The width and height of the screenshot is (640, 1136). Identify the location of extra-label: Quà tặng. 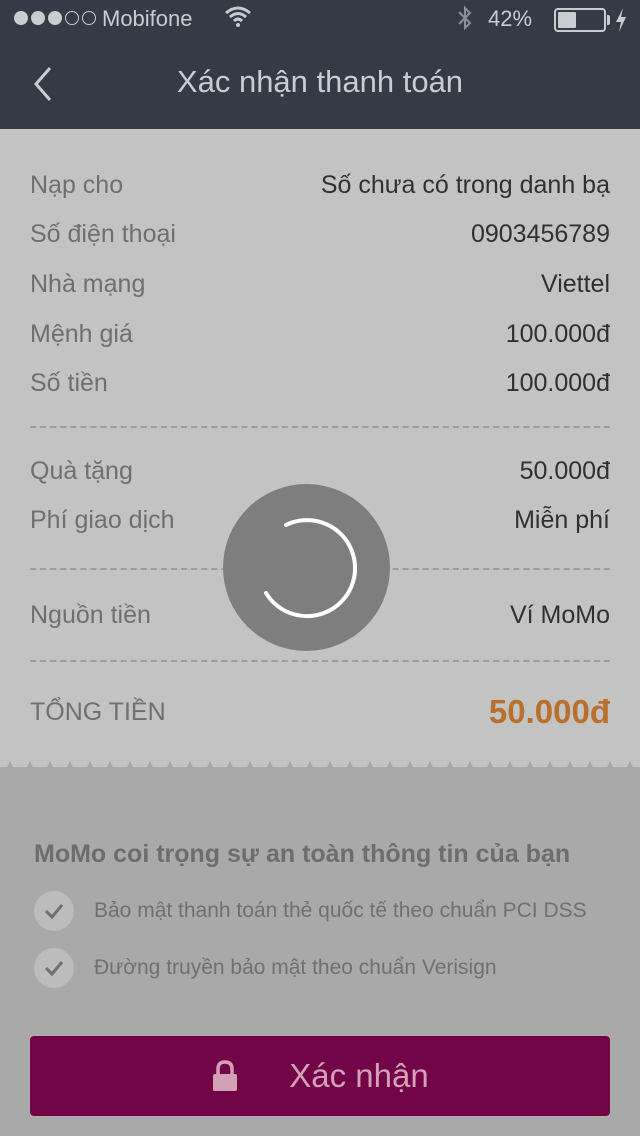
(81, 470).